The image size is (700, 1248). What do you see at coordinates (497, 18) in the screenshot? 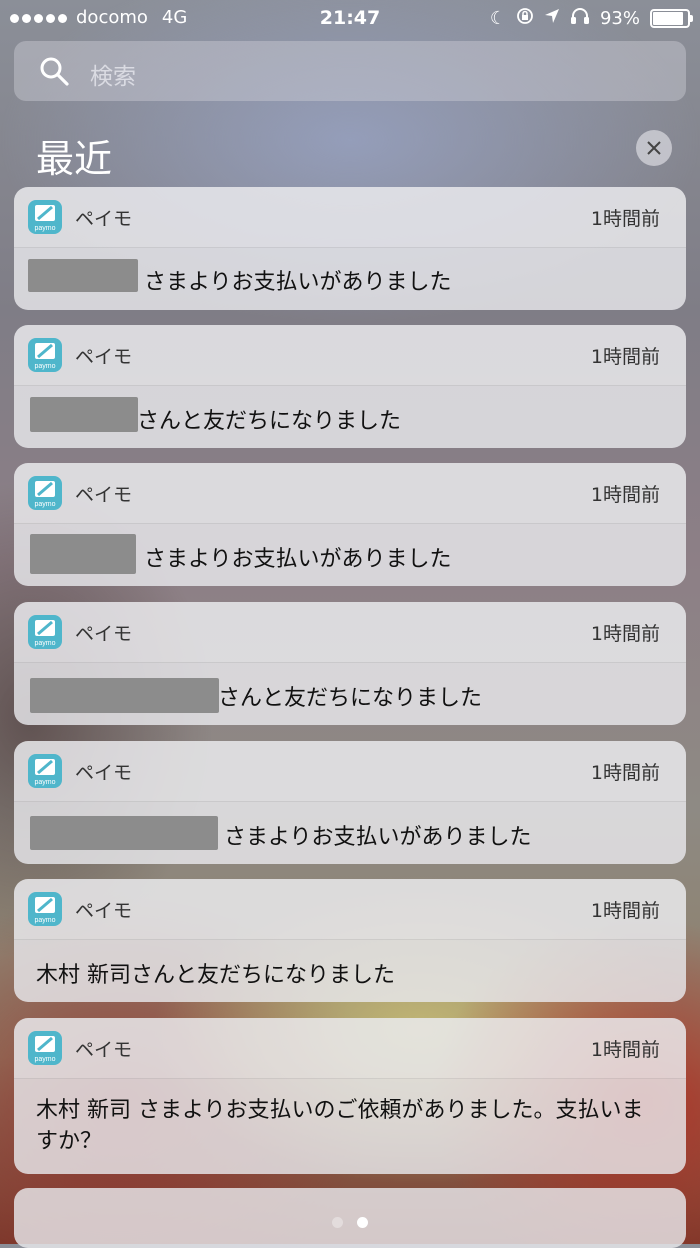
I see `moon-icon: ☾` at bounding box center [497, 18].